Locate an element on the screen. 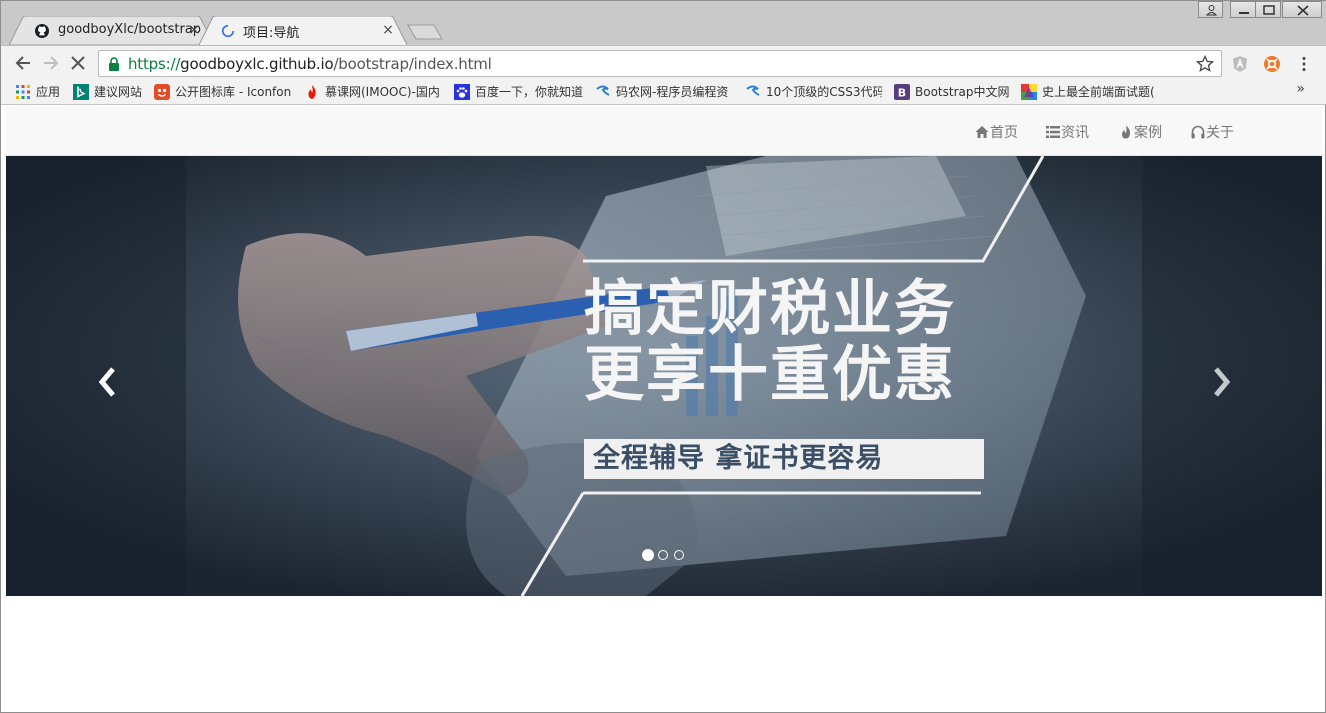 This screenshot has height=713, width=1326. nav-home: 首页 is located at coordinates (996, 132).